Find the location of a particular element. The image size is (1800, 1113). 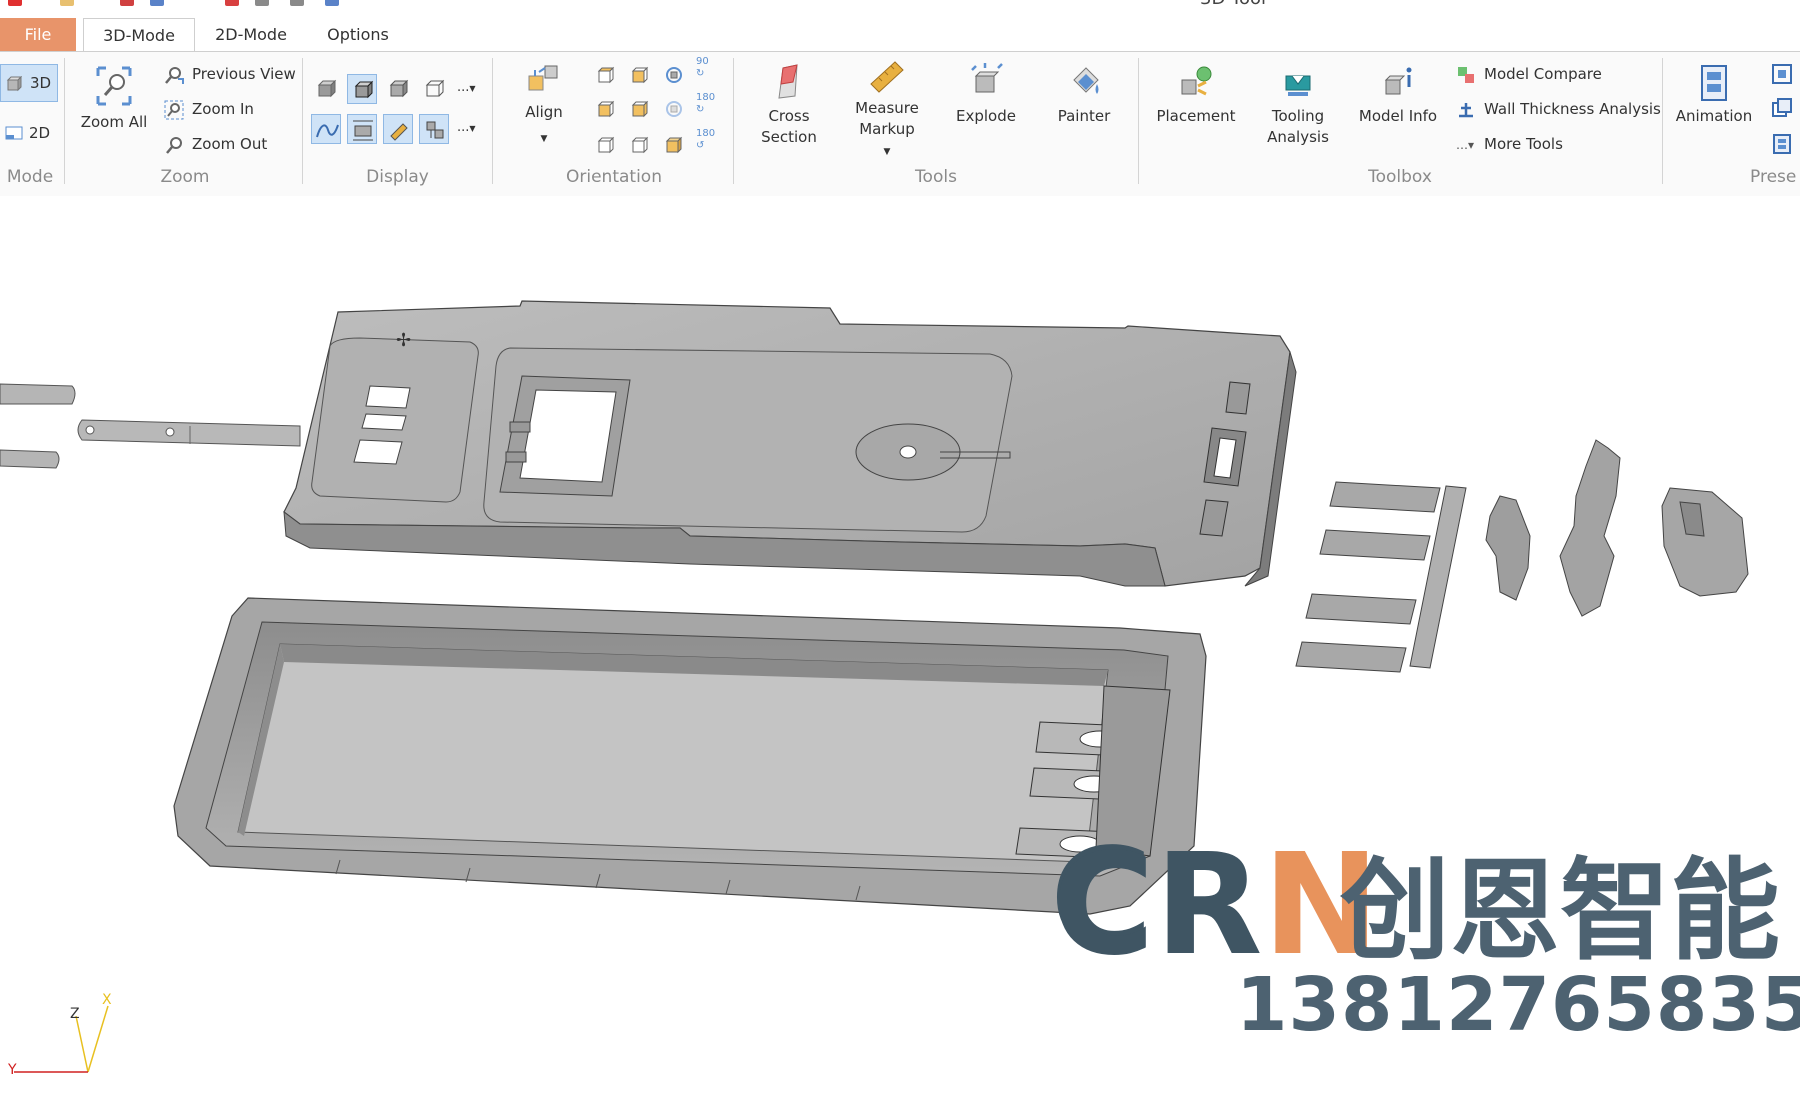

window-title: 3D Tool is located at coordinates (1233, 4).